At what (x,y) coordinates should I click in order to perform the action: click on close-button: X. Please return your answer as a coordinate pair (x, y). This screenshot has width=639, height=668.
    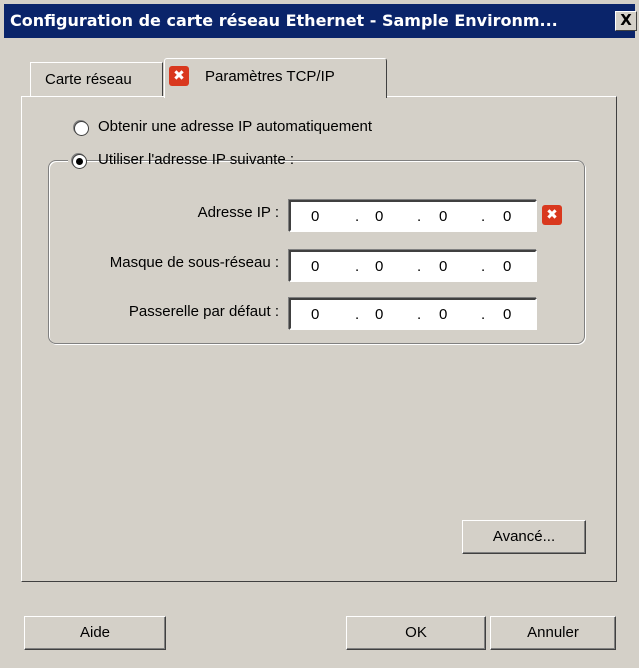
    Looking at the image, I should click on (626, 21).